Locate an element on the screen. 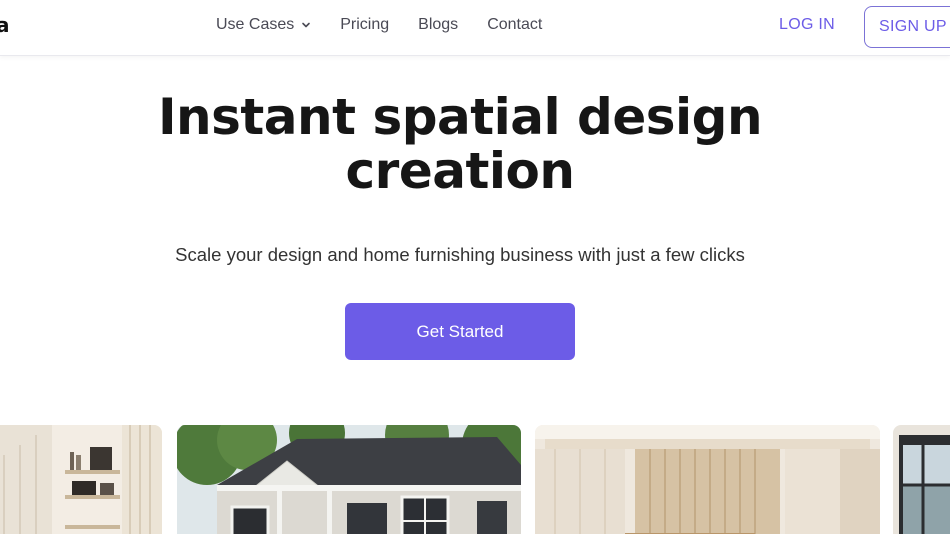  main-nav: Use Cases Pricing Blogs Contact is located at coordinates (379, 25).